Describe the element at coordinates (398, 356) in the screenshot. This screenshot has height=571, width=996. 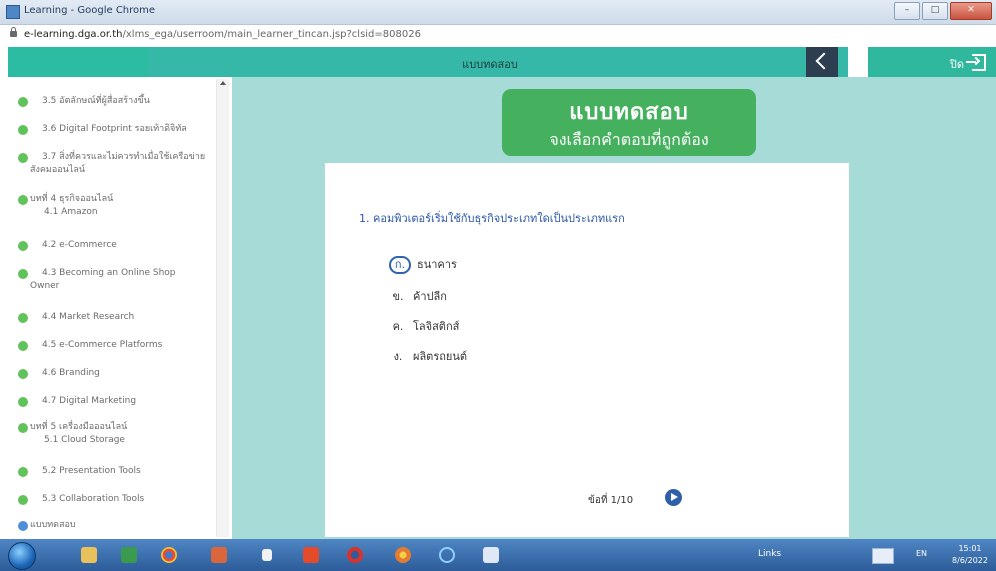
I see `option-letter: ง.` at that location.